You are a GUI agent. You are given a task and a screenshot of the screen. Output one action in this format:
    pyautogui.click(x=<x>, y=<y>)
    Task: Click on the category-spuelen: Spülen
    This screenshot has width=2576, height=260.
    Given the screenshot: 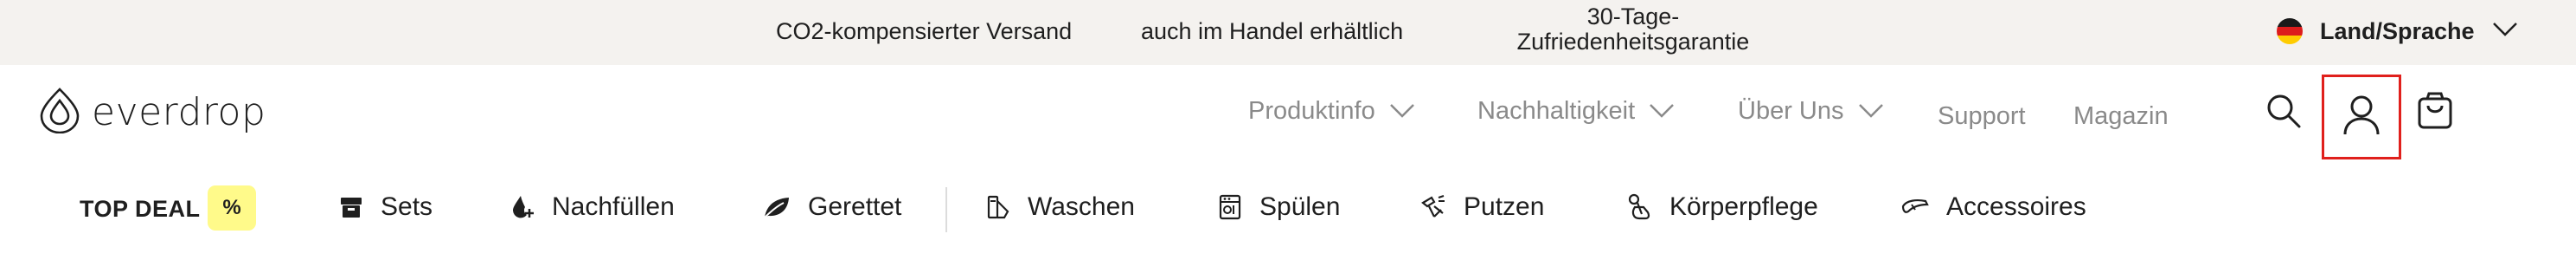 What is the action you would take?
    pyautogui.click(x=1279, y=207)
    